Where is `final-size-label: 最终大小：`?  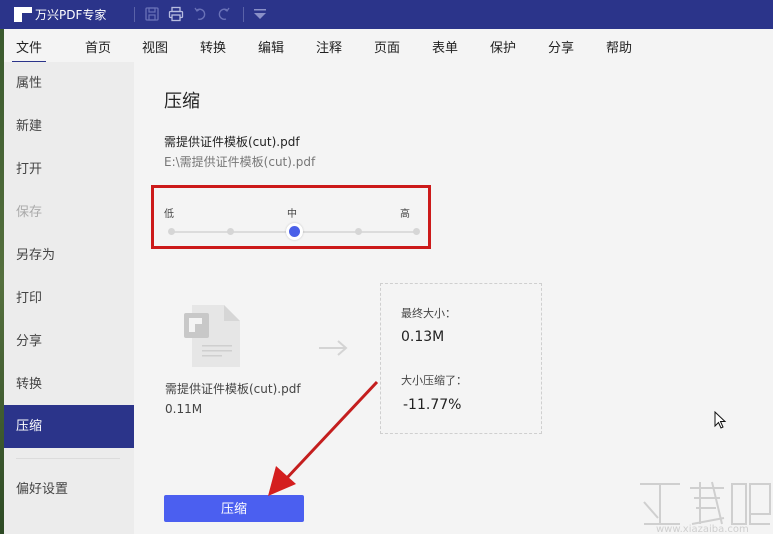 final-size-label: 最终大小： is located at coordinates (428, 313).